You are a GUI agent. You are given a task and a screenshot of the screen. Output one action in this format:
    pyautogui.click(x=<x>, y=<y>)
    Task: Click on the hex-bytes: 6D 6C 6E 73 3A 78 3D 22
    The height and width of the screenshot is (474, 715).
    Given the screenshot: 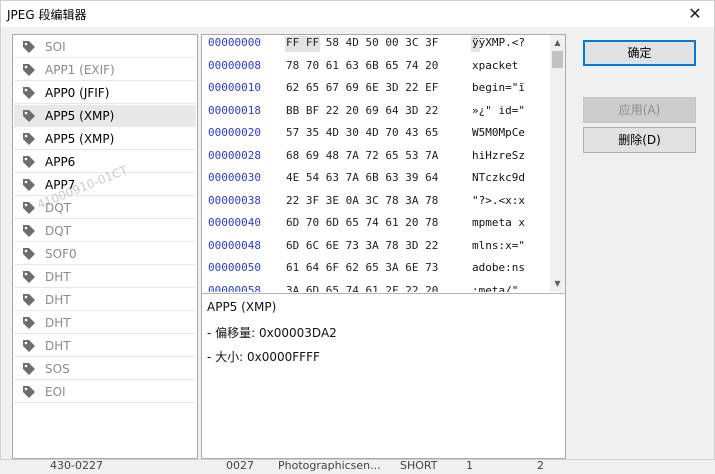 What is the action you would take?
    pyautogui.click(x=362, y=245)
    